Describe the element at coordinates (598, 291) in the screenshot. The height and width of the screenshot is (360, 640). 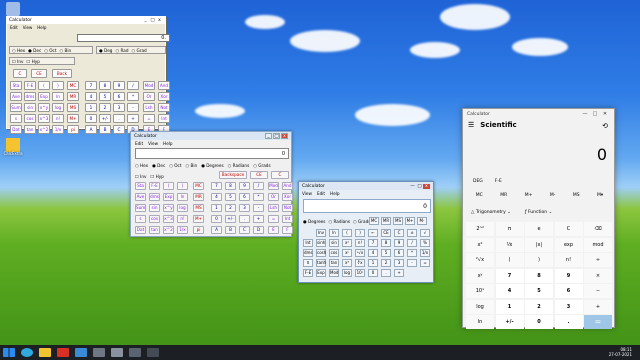
I see `calc-key: −` at that location.